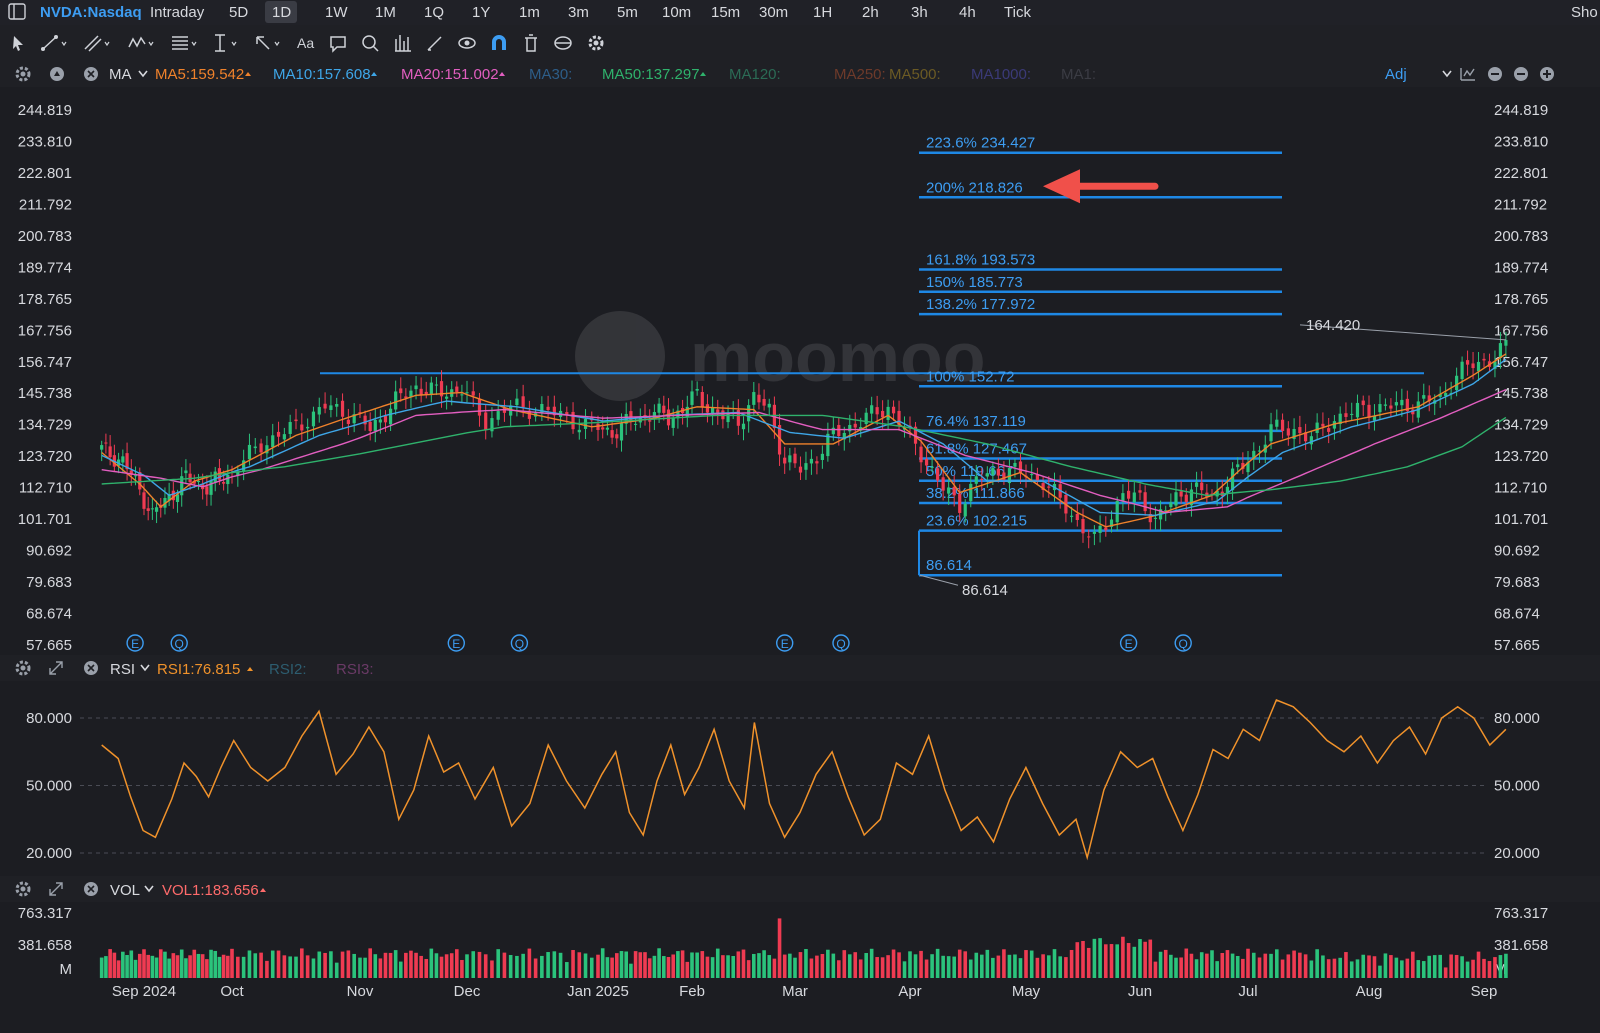  Describe the element at coordinates (122, 669) in the screenshot. I see `rsi-indicator-name: RSI` at that location.